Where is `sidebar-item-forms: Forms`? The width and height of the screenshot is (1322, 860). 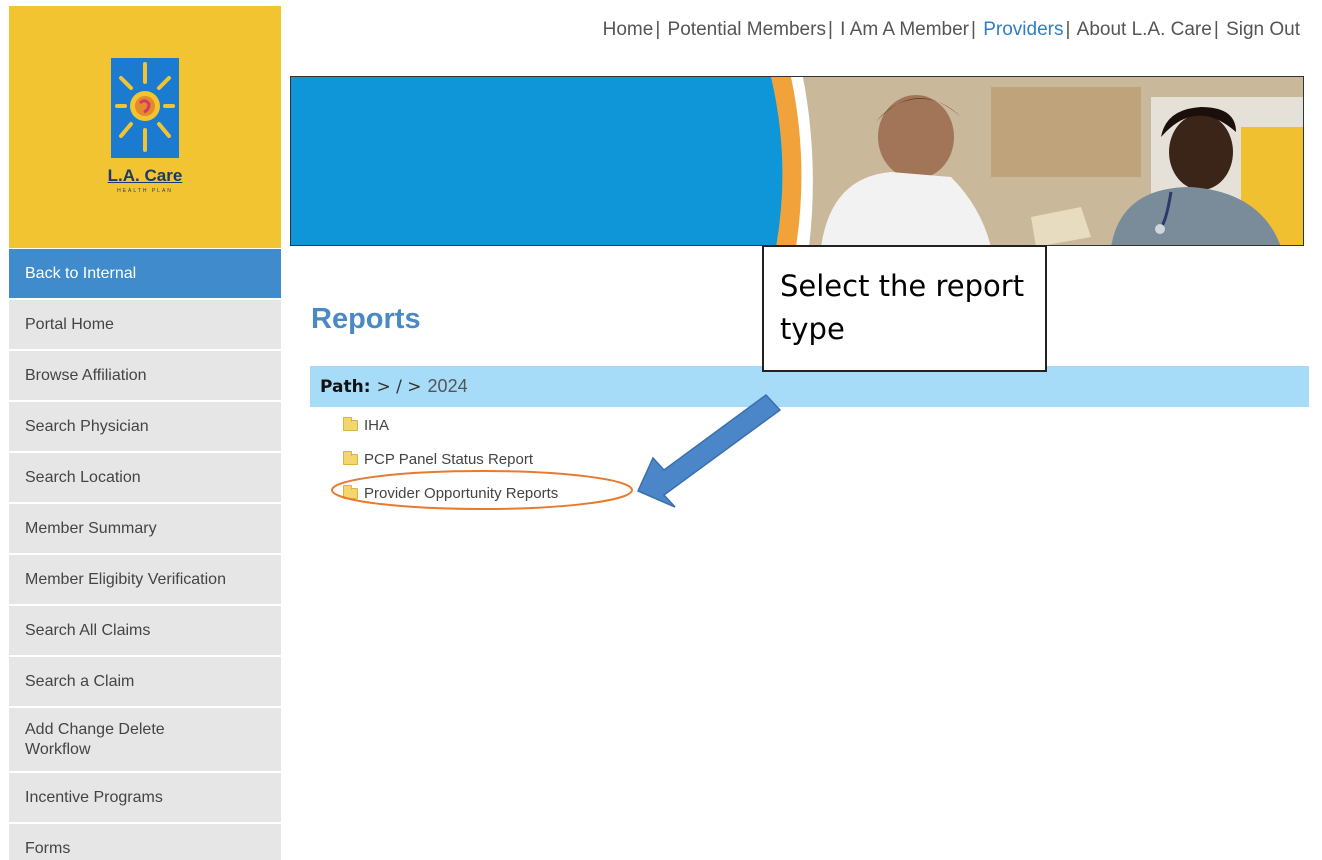
sidebar-item-forms: Forms is located at coordinates (145, 842).